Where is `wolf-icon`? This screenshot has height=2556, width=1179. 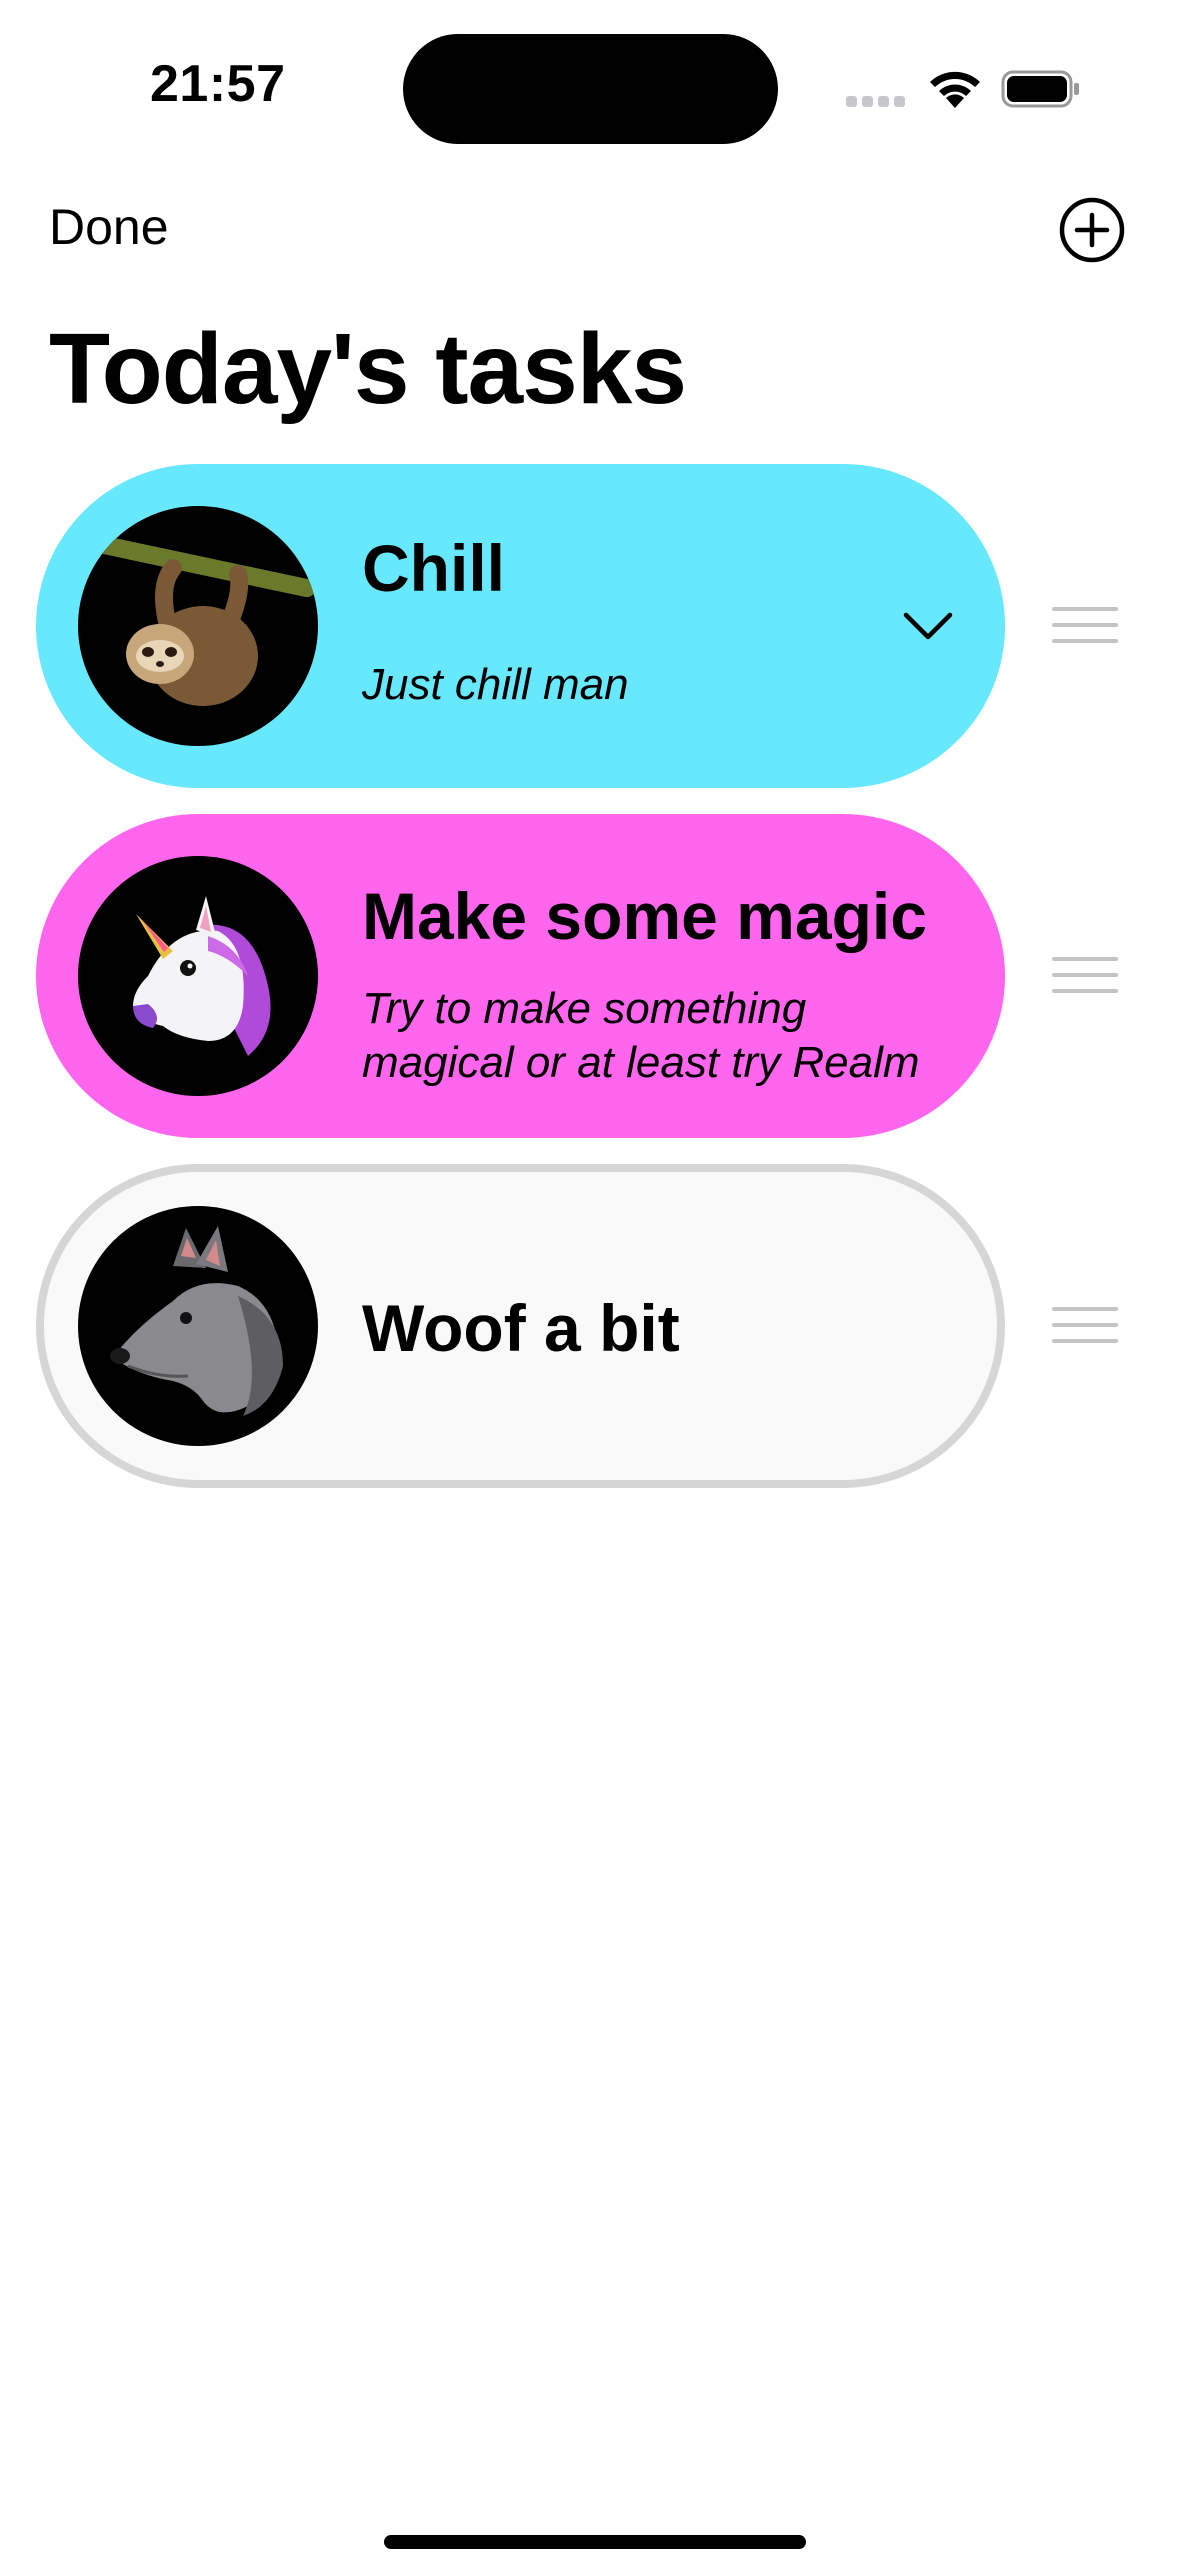
wolf-icon is located at coordinates (196, 1321).